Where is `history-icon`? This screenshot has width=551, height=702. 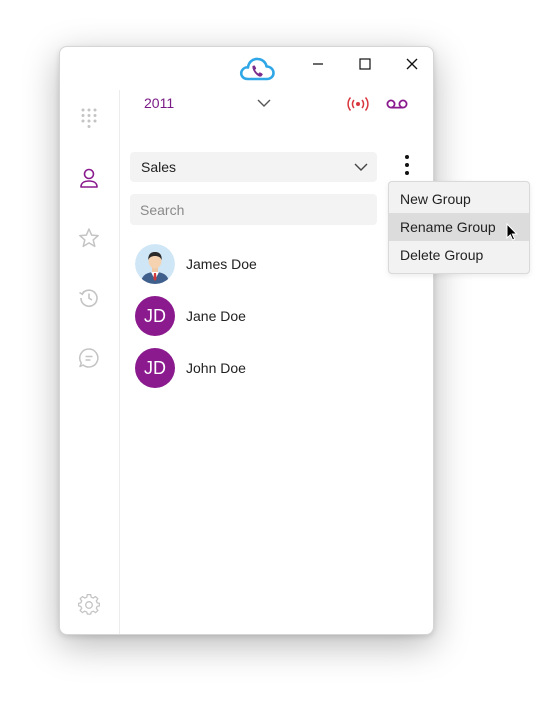
history-icon is located at coordinates (88, 298).